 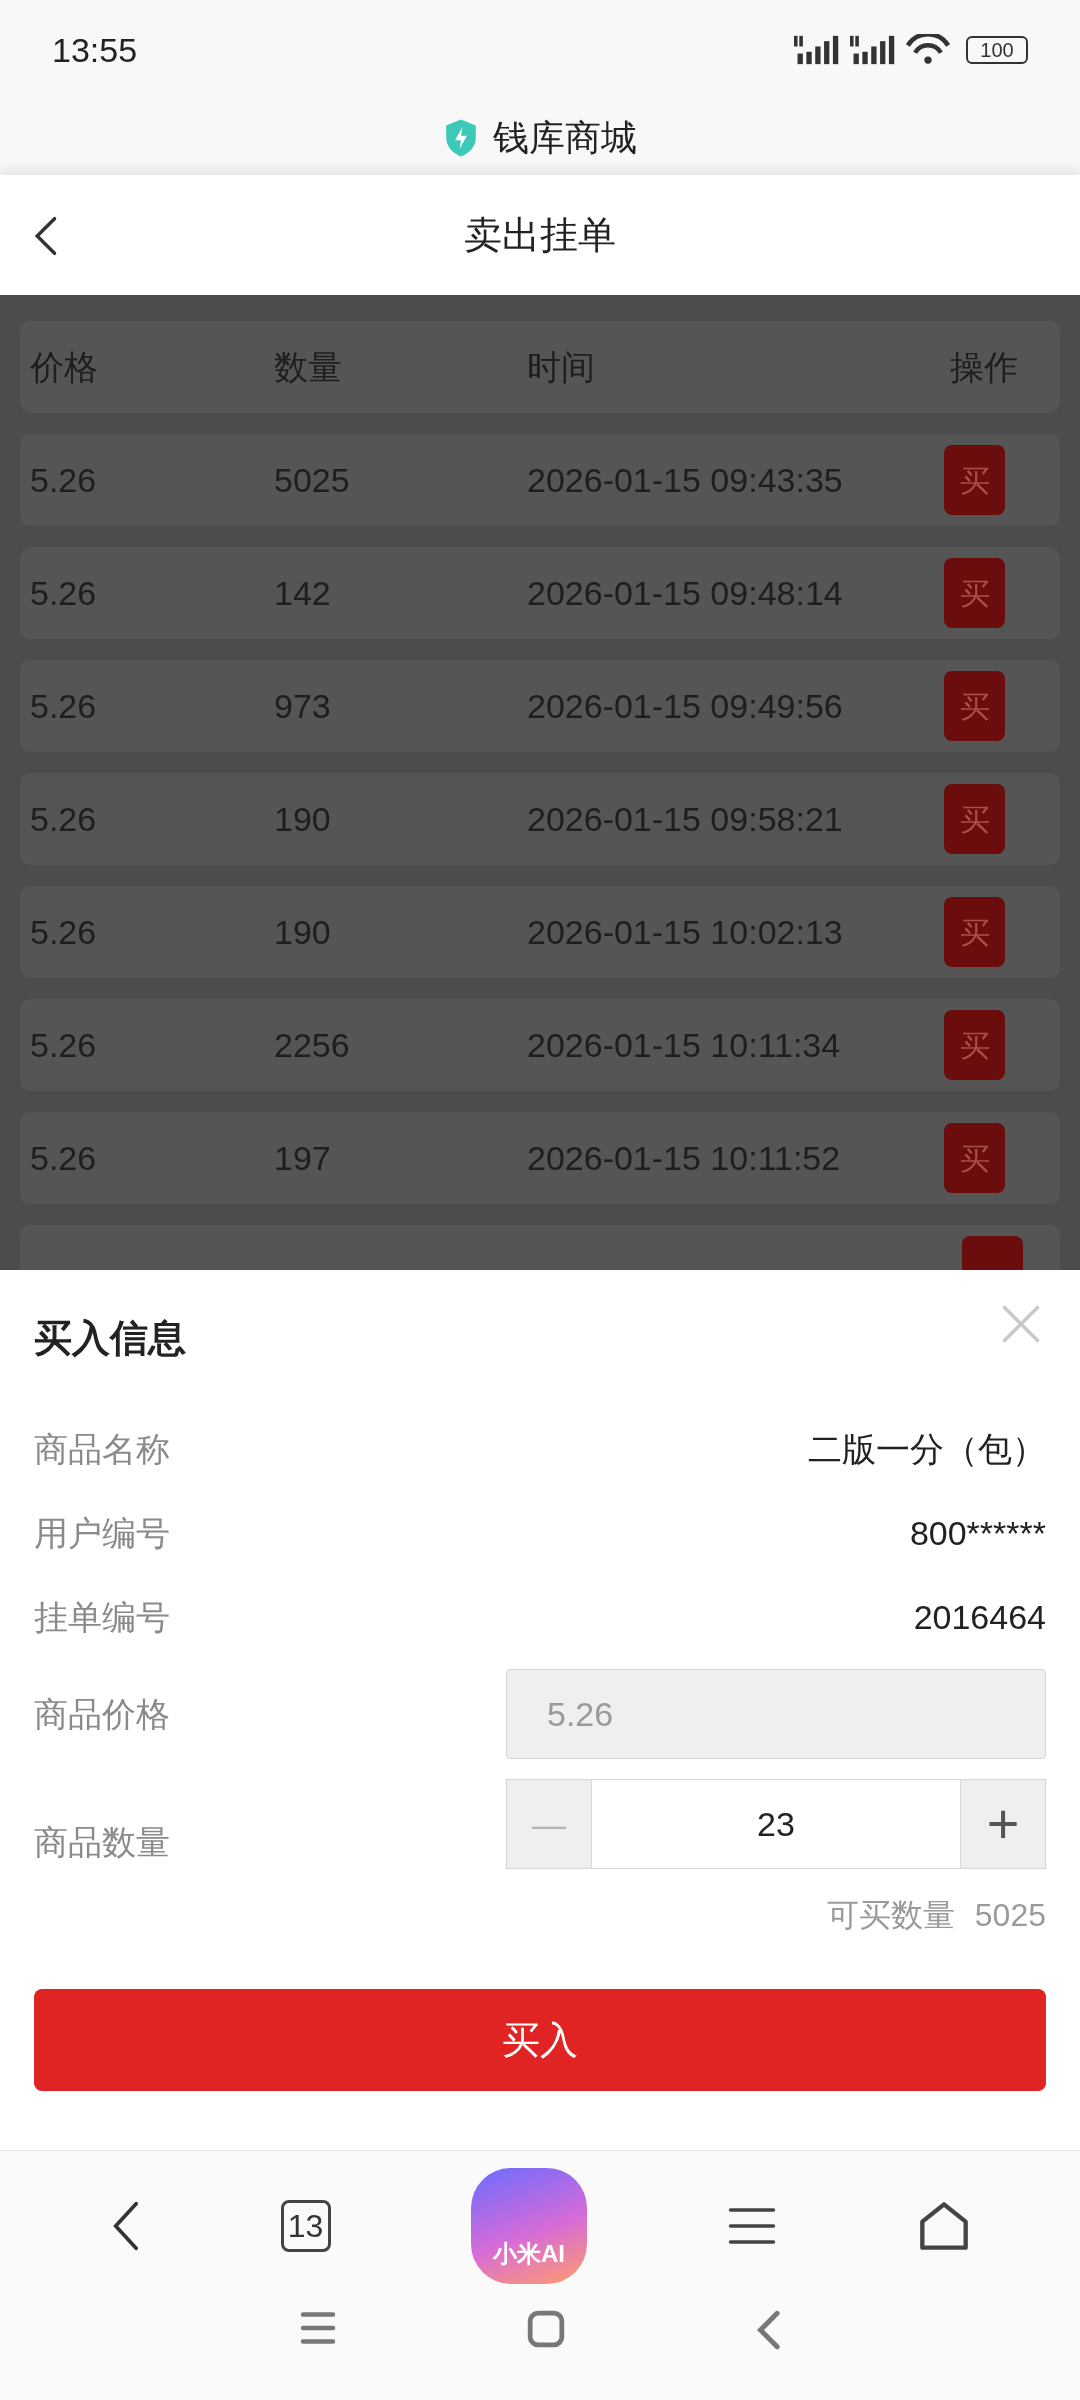 I want to click on table-cell-text: 973, so click(x=303, y=706).